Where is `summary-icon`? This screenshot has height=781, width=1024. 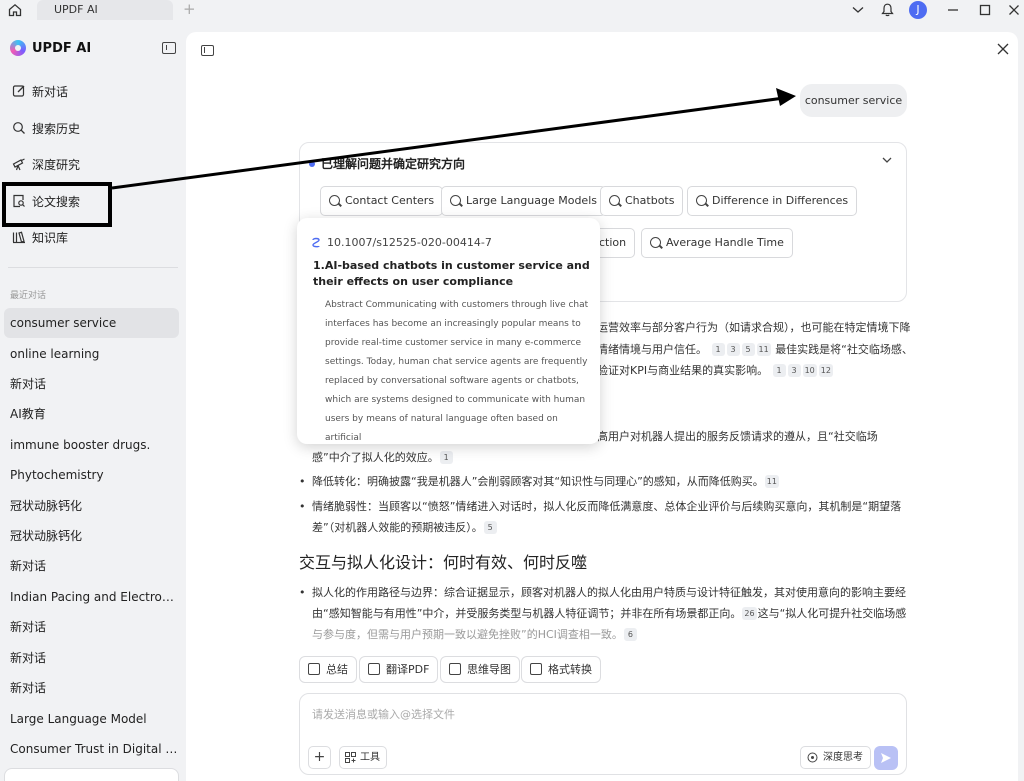 summary-icon is located at coordinates (314, 669).